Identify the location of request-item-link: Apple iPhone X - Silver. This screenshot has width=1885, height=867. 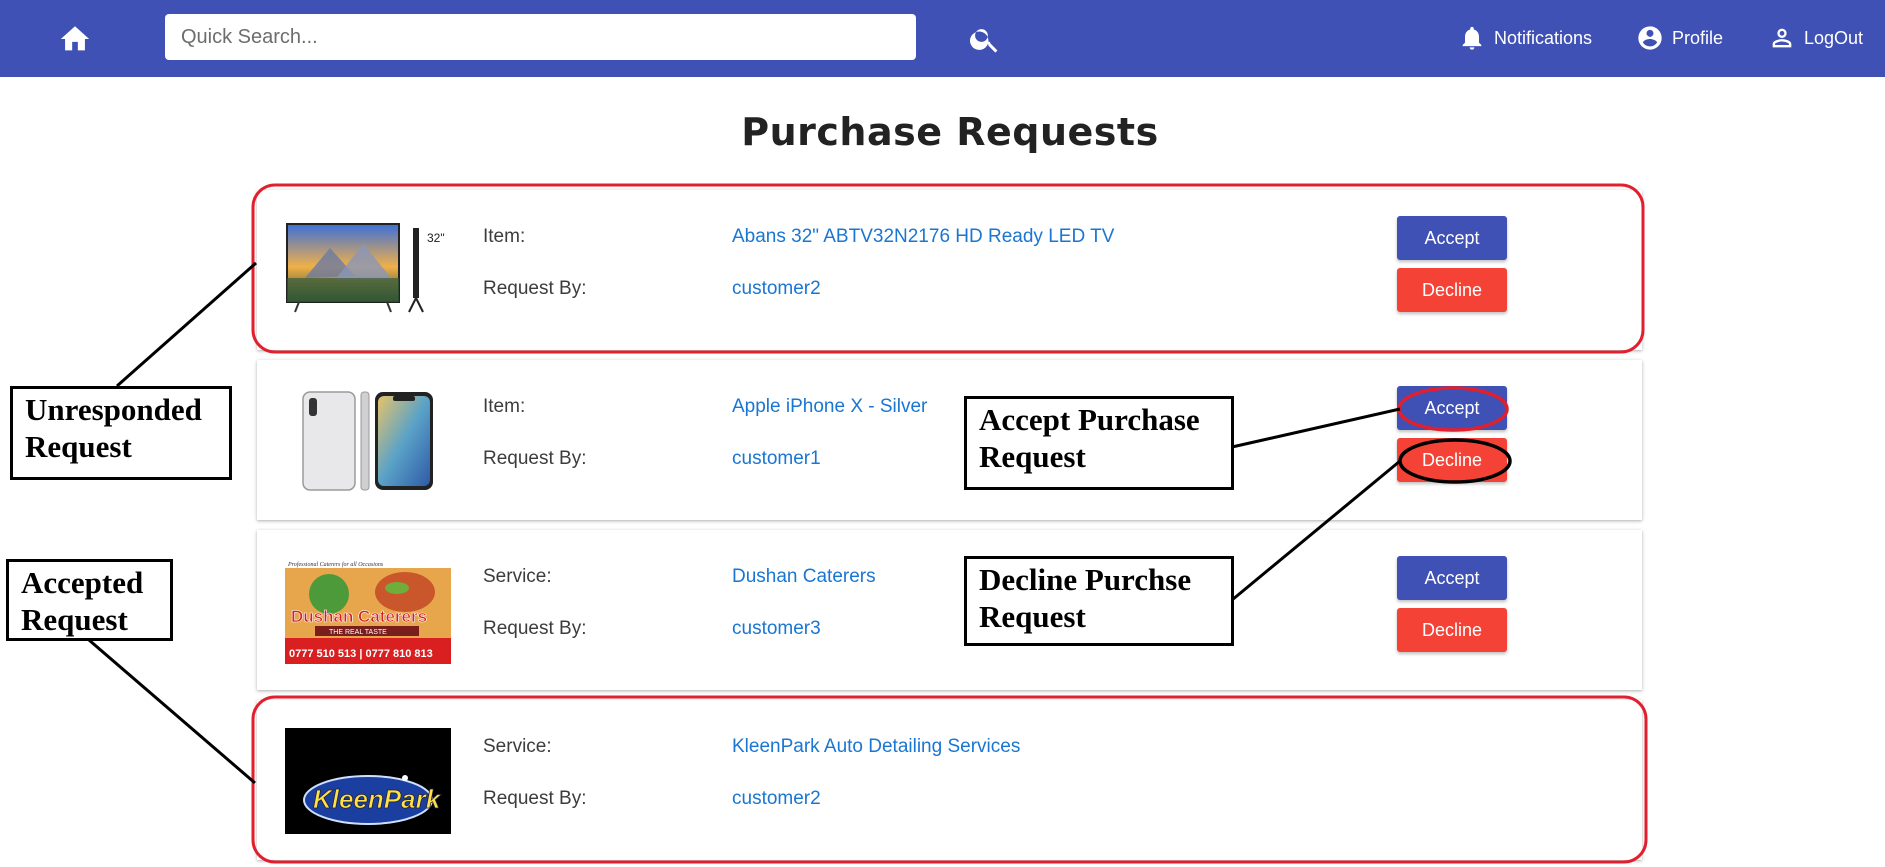
(829, 407).